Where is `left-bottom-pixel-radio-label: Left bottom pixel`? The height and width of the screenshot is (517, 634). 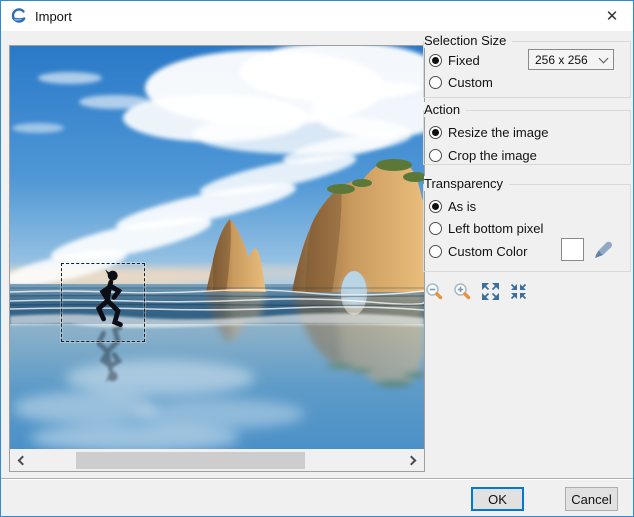
left-bottom-pixel-radio-label: Left bottom pixel is located at coordinates (496, 228).